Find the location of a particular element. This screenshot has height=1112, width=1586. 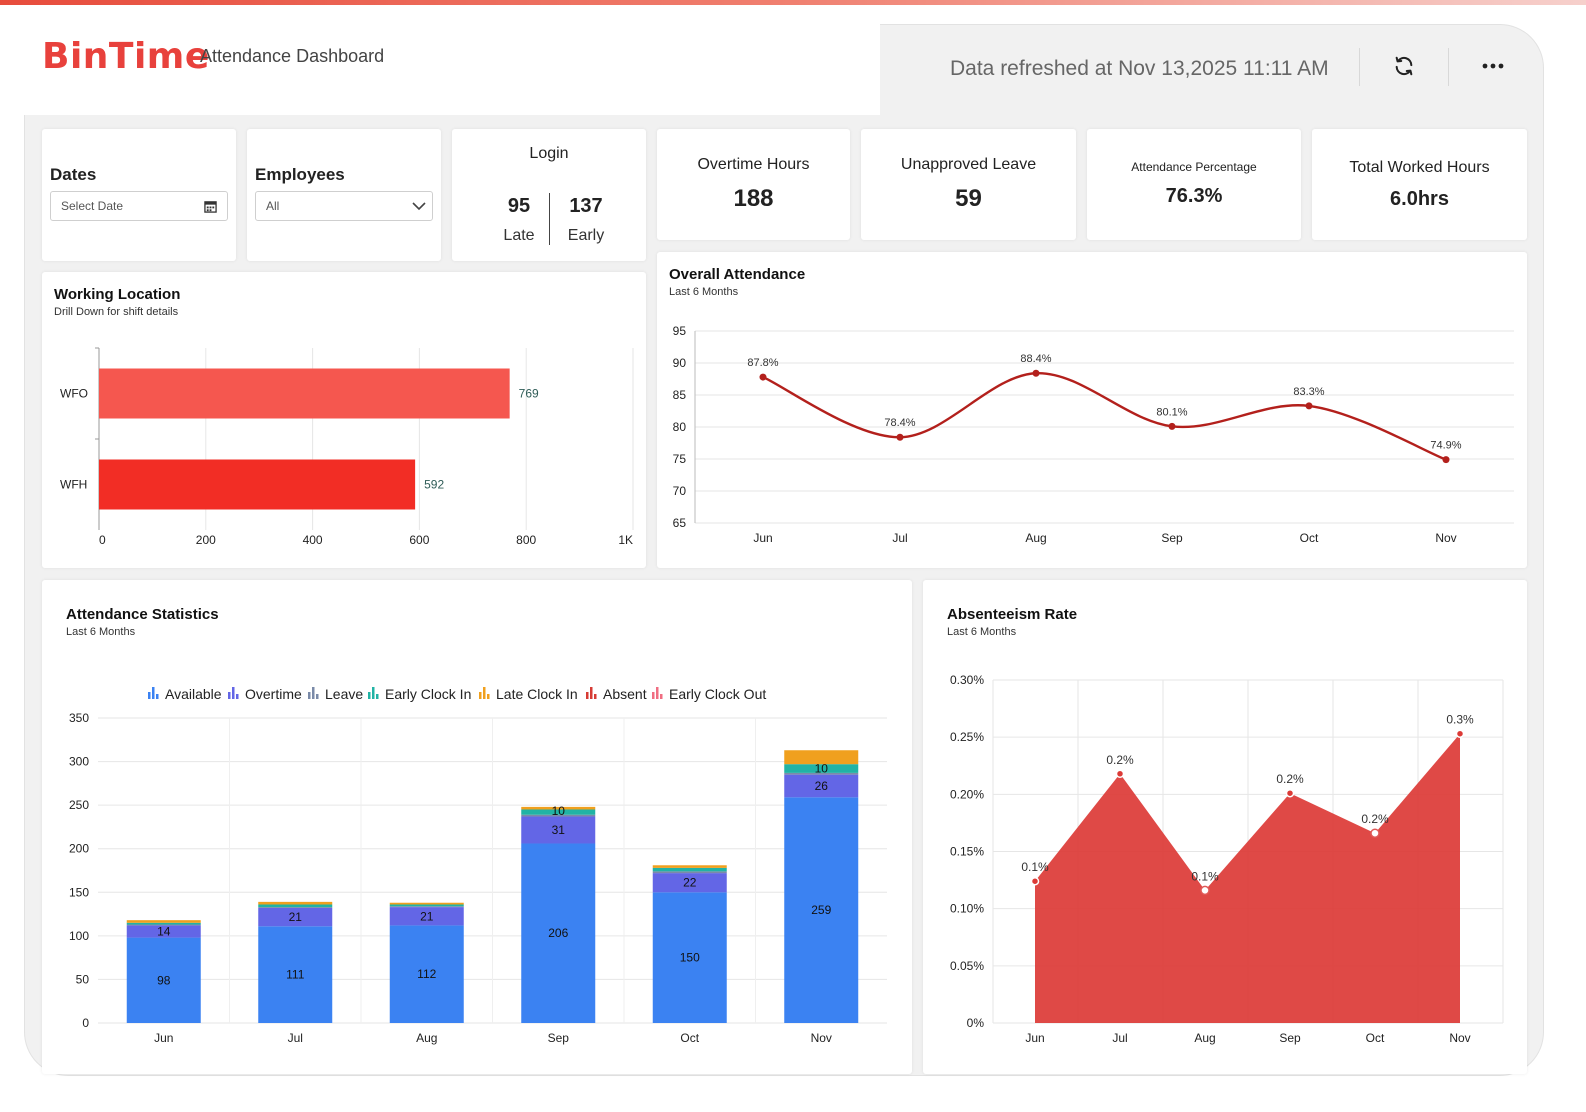

y-tick-label: 0.10% is located at coordinates (967, 909).